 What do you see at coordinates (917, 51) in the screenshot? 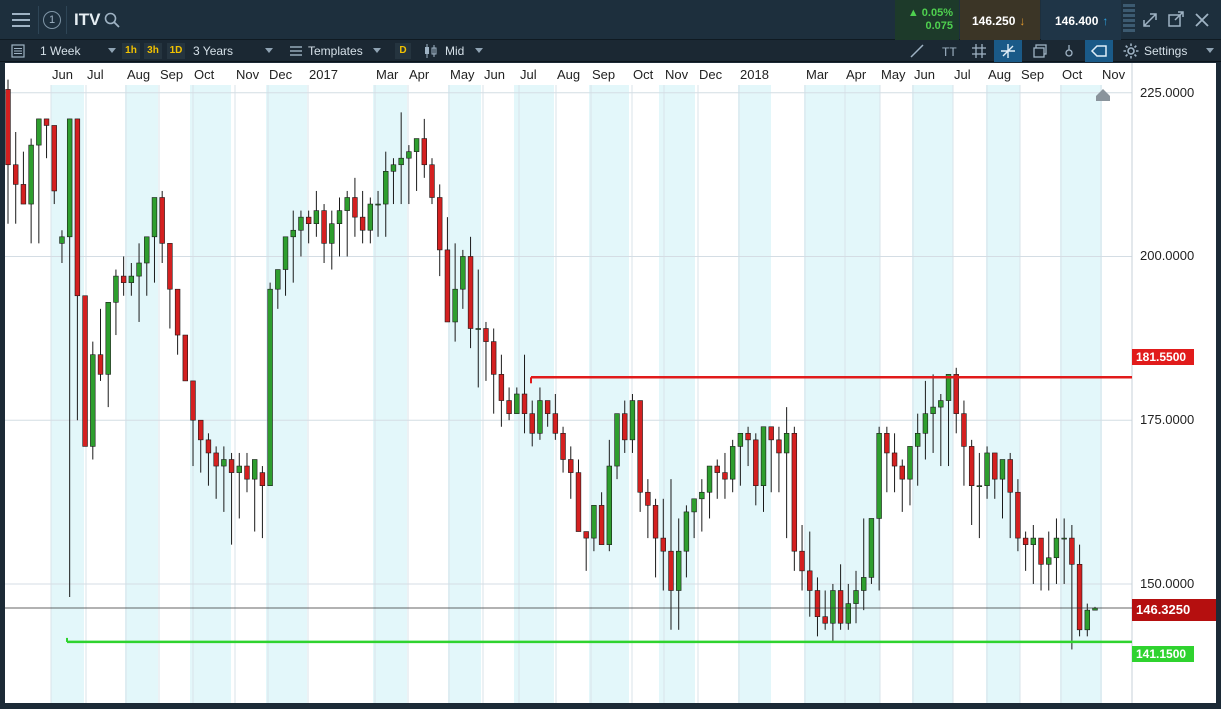
I see `trendline-icon` at bounding box center [917, 51].